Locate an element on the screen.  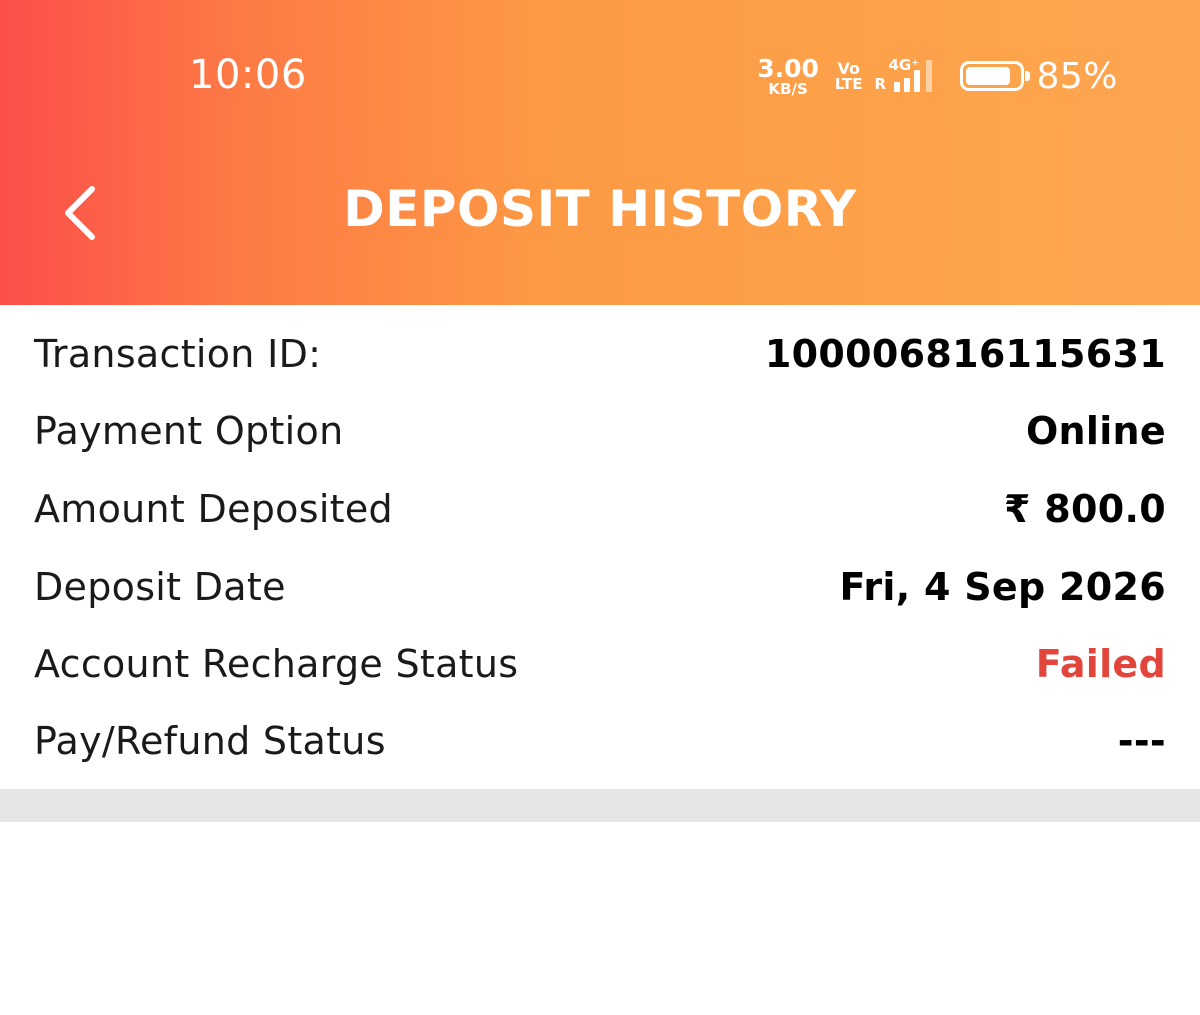
page-title: DEPOSIT HISTORY is located at coordinates (600, 209).